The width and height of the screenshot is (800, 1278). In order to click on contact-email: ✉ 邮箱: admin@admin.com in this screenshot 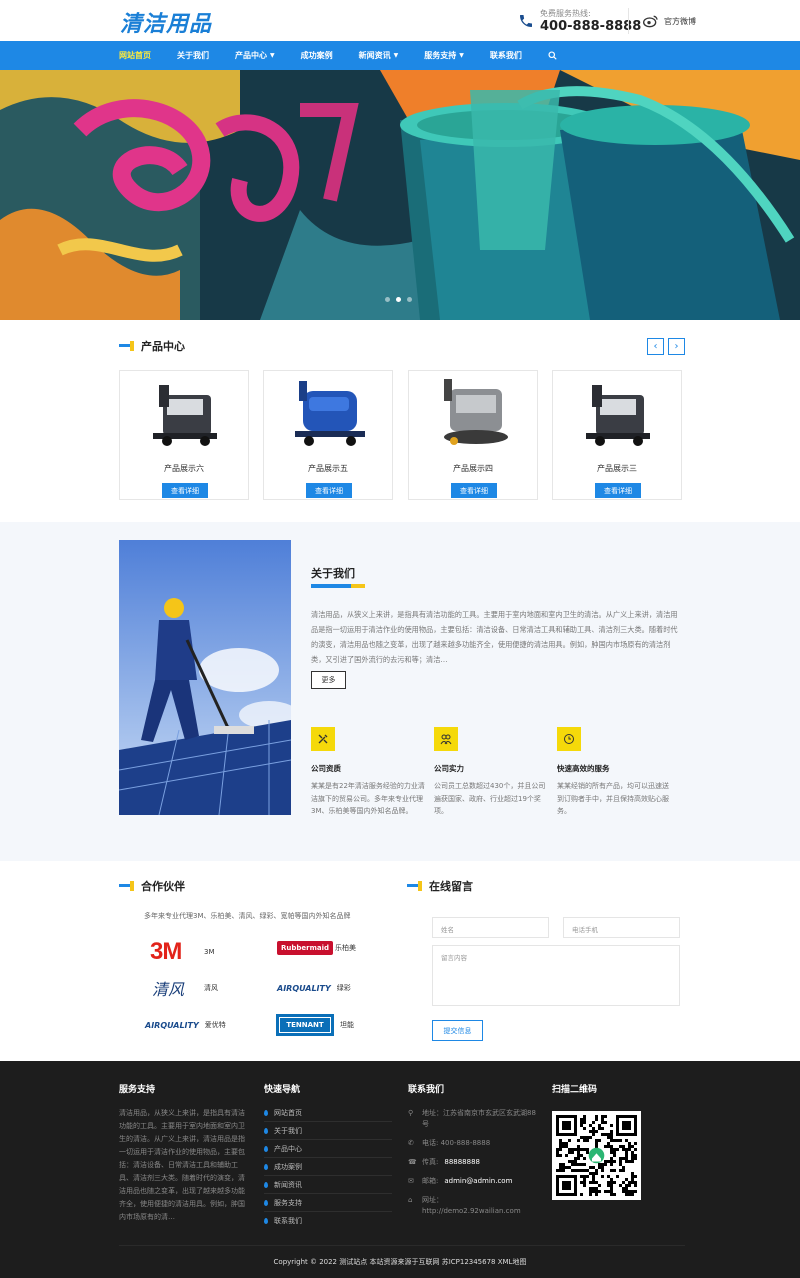, I will do `click(473, 1181)`.